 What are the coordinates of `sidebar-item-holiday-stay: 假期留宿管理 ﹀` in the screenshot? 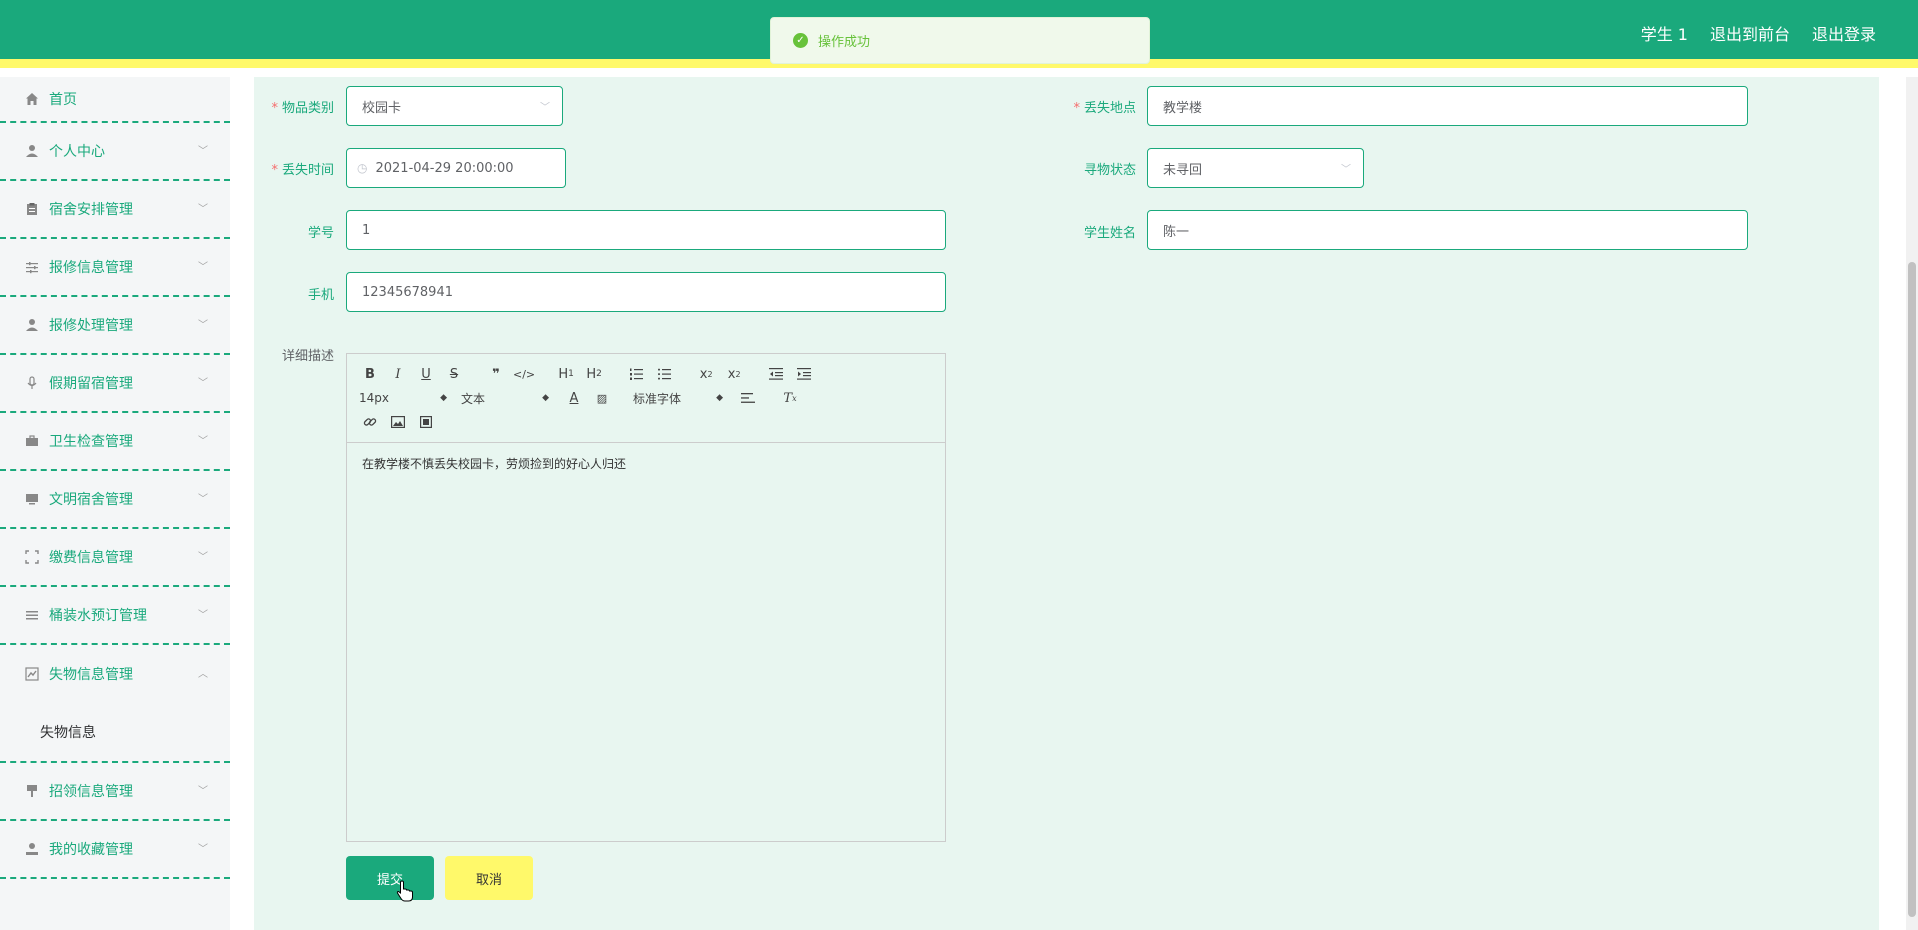 It's located at (115, 384).